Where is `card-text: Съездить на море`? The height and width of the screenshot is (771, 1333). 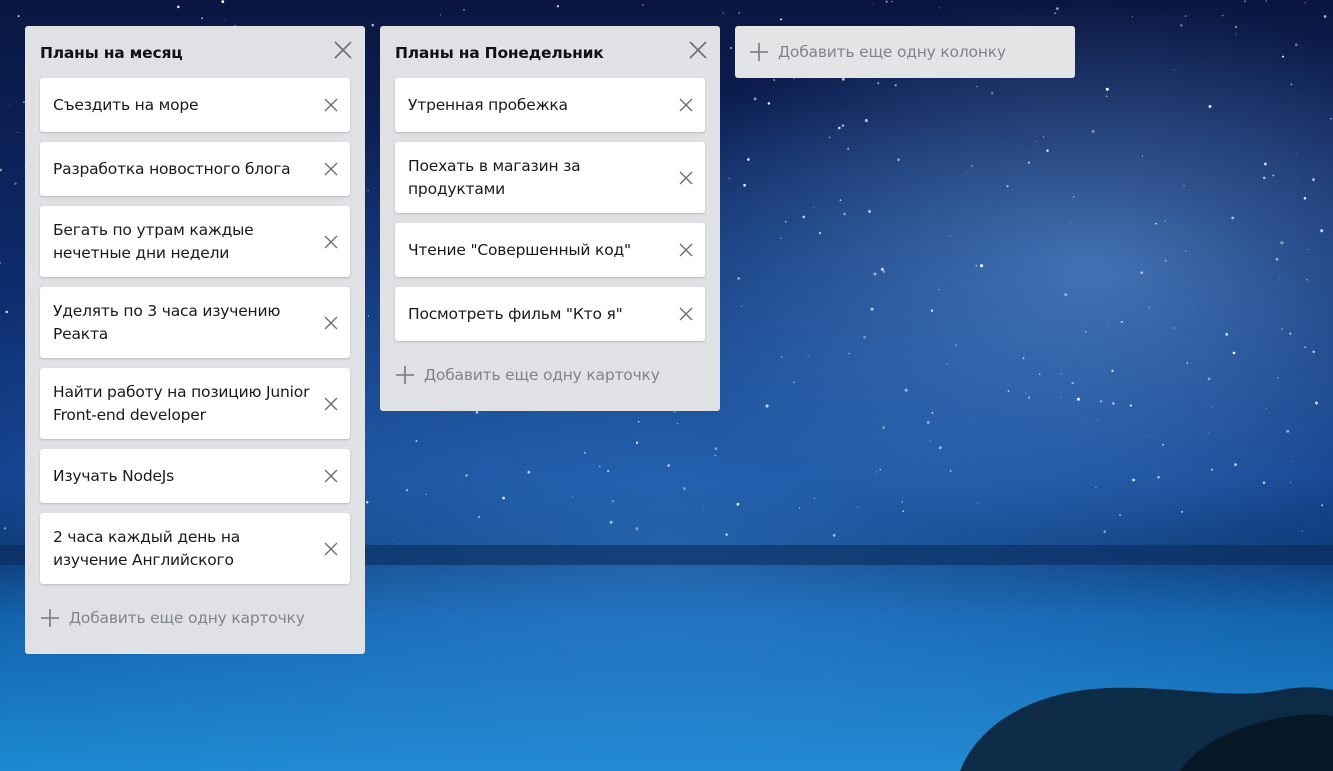 card-text: Съездить на море is located at coordinates (126, 104).